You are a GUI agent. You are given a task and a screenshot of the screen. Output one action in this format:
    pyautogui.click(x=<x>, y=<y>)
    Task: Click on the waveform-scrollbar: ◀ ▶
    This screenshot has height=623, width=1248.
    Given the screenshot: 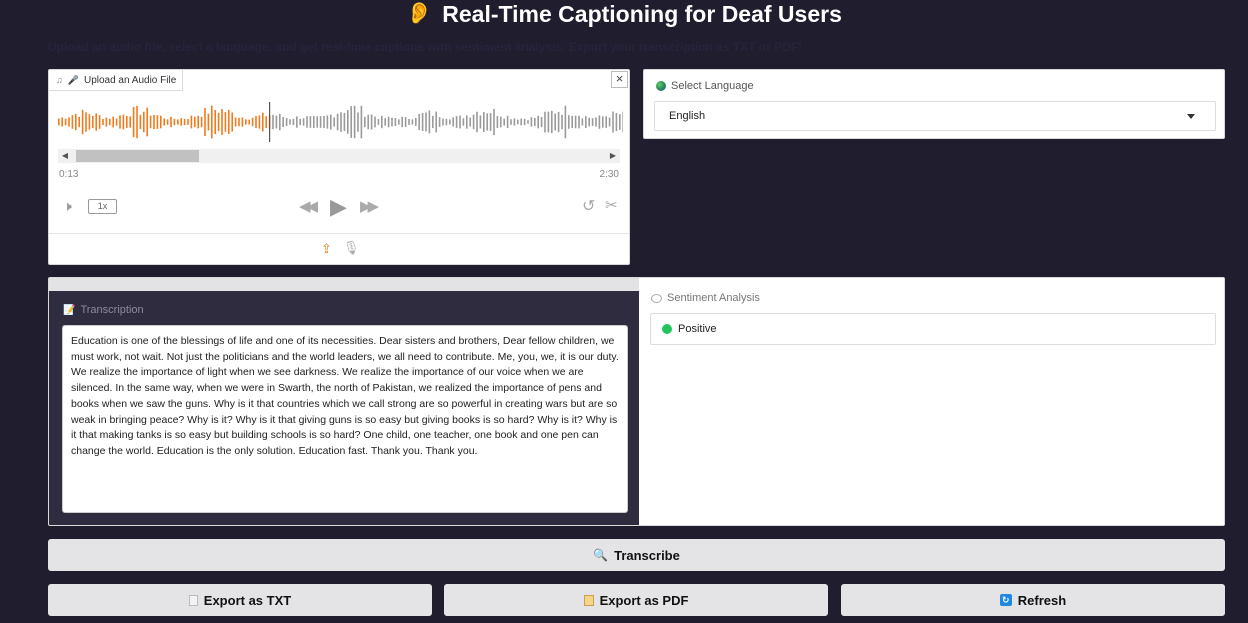 What is the action you would take?
    pyautogui.click(x=339, y=156)
    